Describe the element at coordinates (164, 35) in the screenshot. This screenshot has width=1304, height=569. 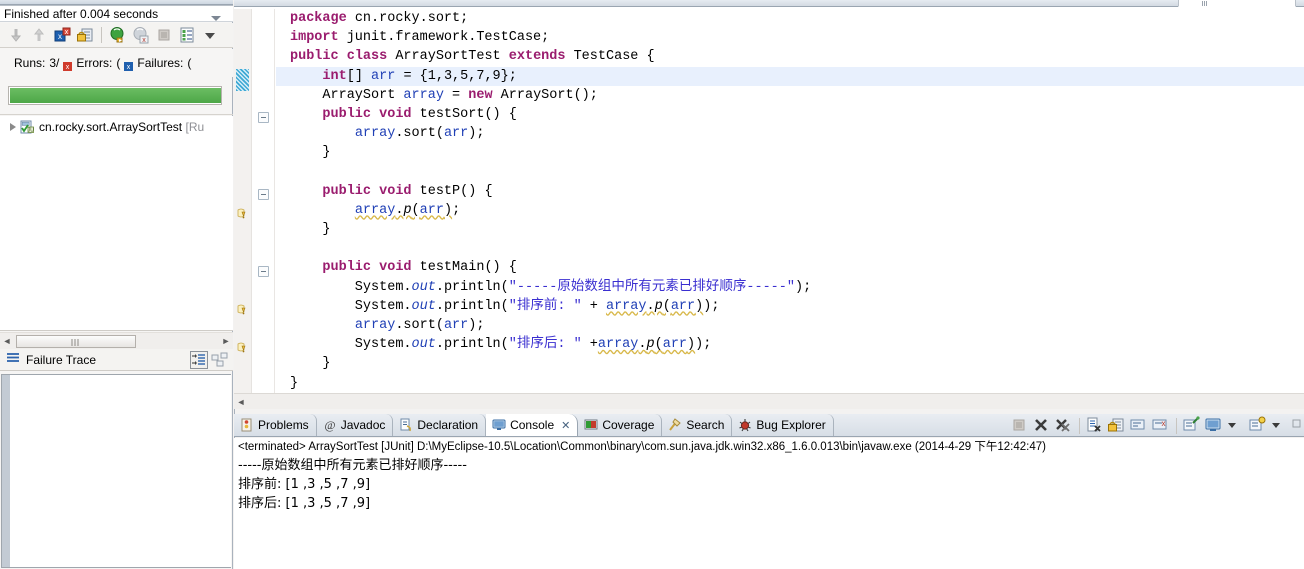
I see `stop-icon` at that location.